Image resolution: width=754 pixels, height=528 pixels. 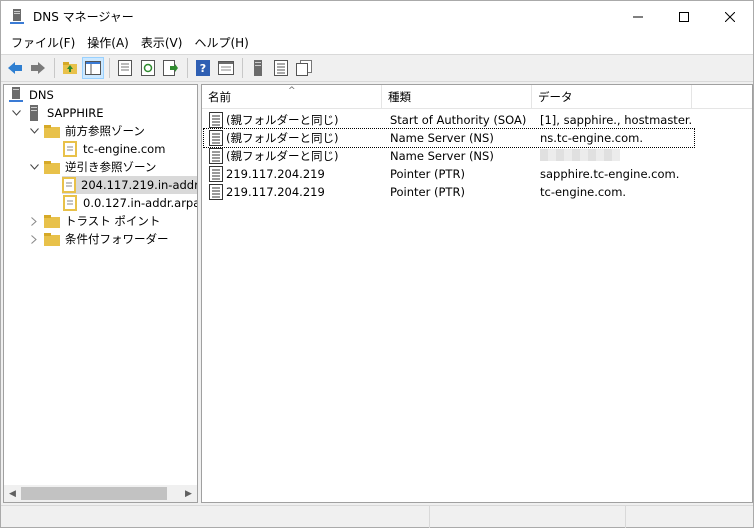 I want to click on tree-item-reverse-zones: 逆引き参照ゾーン, so click(x=92, y=167).